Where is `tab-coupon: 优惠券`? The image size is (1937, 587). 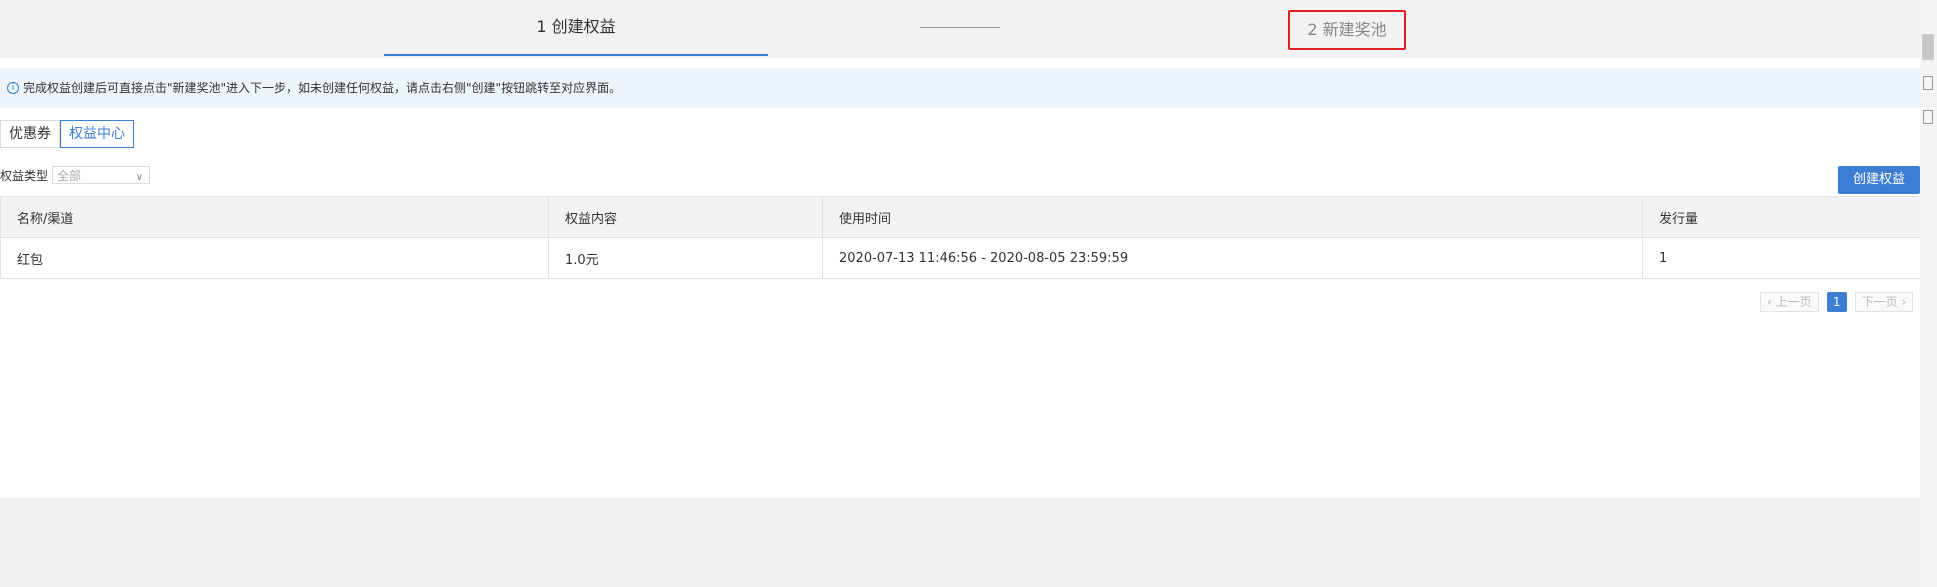
tab-coupon: 优惠券 is located at coordinates (30, 134).